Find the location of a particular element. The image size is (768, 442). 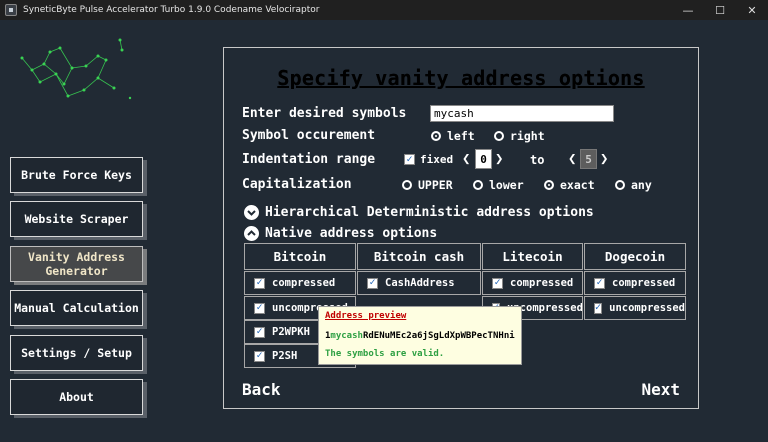

page-title: Specify vanity address options is located at coordinates (461, 78).